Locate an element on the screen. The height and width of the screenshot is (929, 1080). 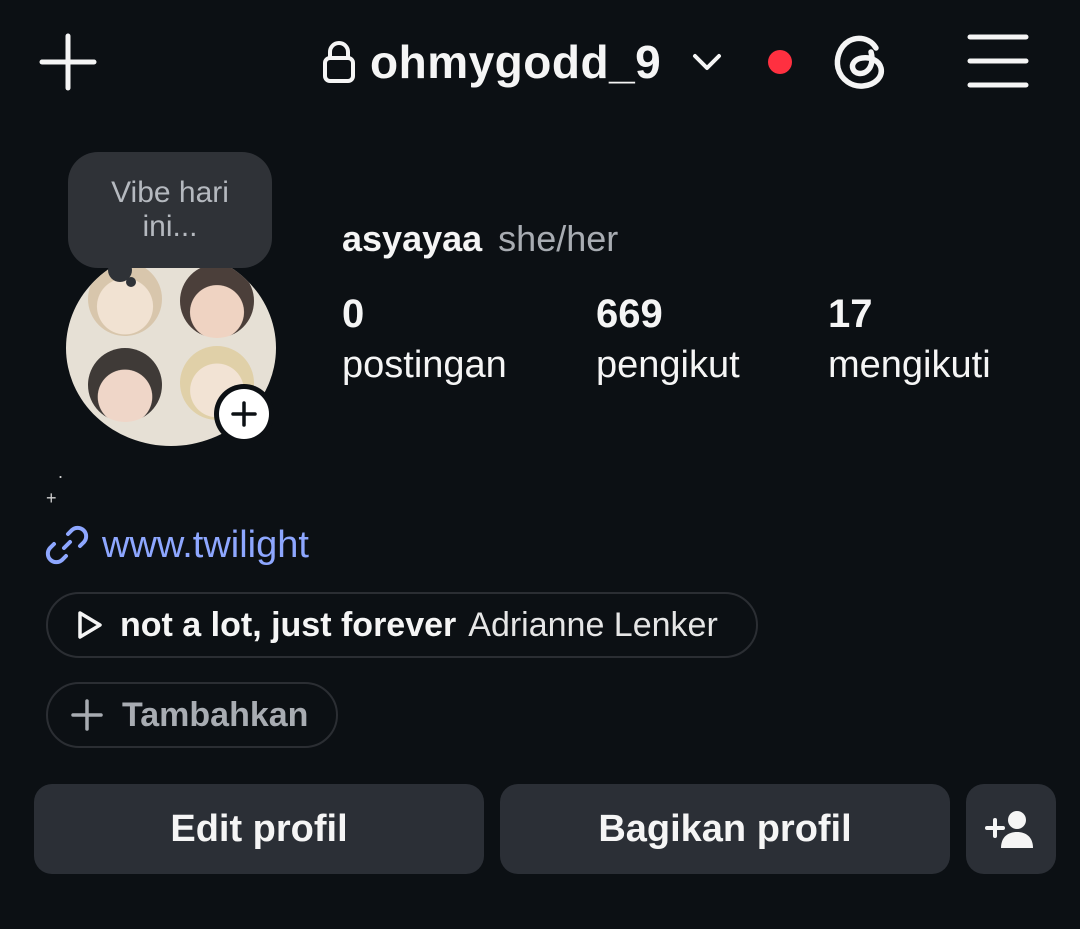
add-person-icon is located at coordinates (1009, 829).